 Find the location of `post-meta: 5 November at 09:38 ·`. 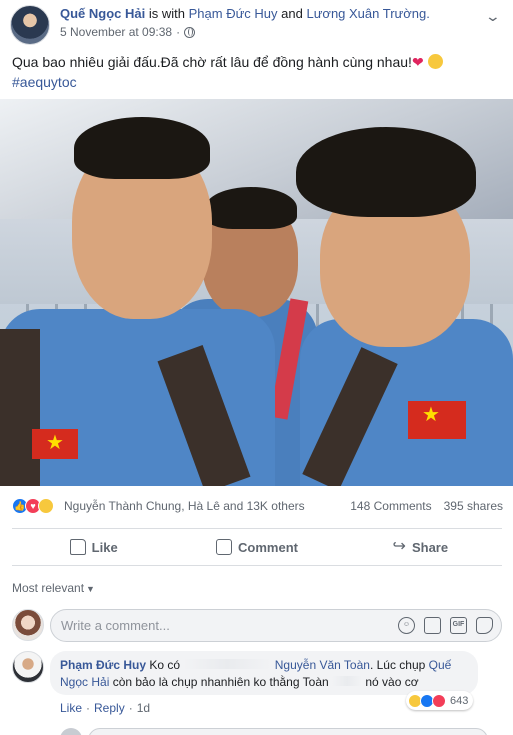

post-meta: 5 November at 09:38 · is located at coordinates (128, 32).